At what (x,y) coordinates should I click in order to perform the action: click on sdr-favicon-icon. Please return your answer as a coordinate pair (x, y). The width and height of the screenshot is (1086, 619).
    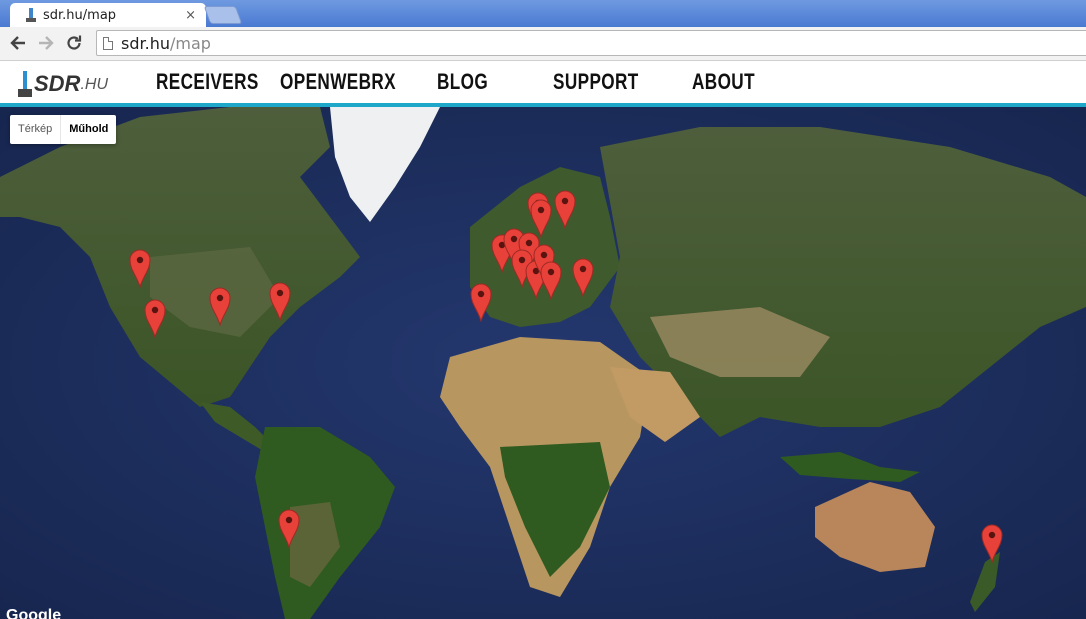
    Looking at the image, I should click on (31, 15).